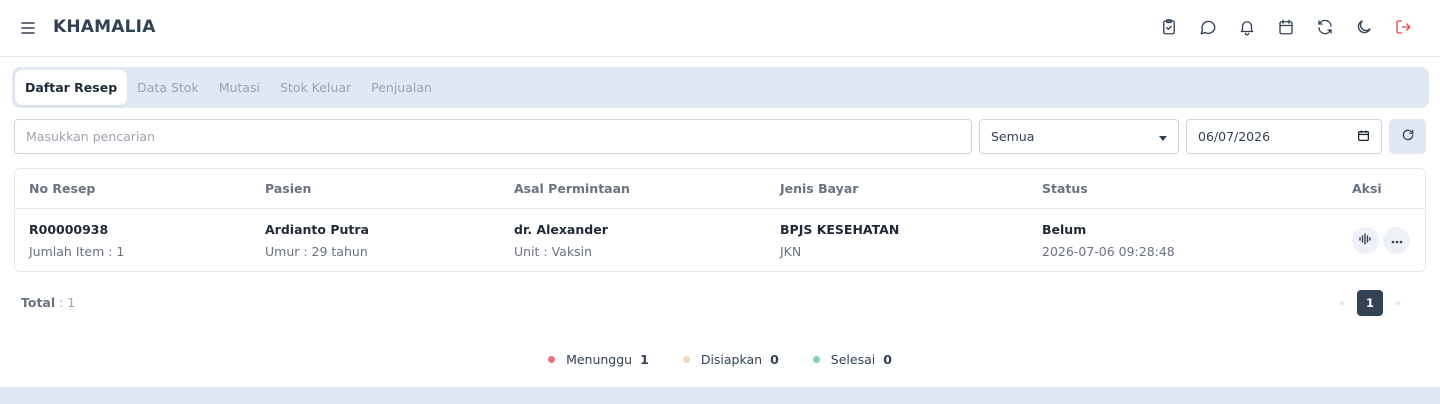  I want to click on column-jenis-bayar: Jenis Bayar, so click(819, 188).